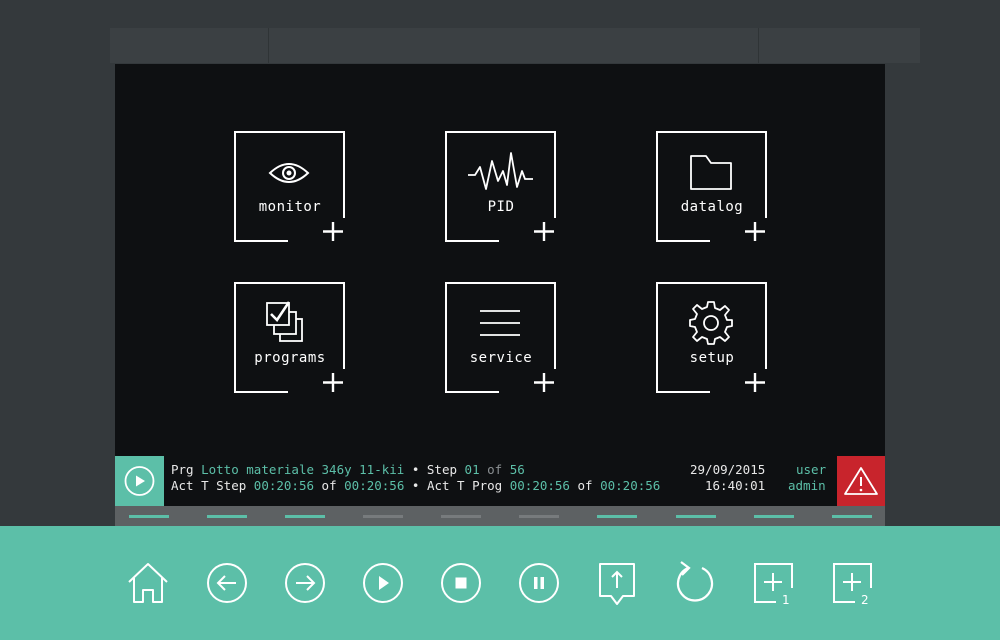  I want to click on back-arrow-icon, so click(227, 583).